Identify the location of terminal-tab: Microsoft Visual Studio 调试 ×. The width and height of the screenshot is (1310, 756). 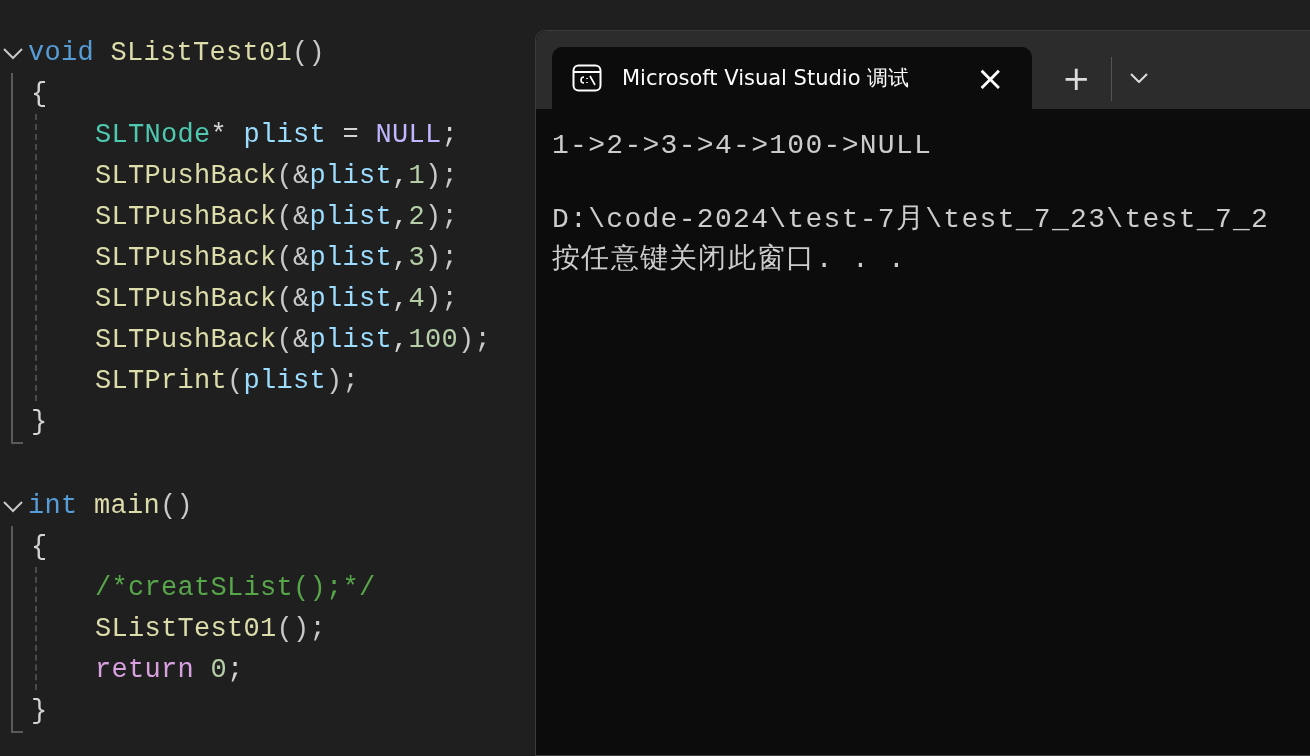
(792, 78).